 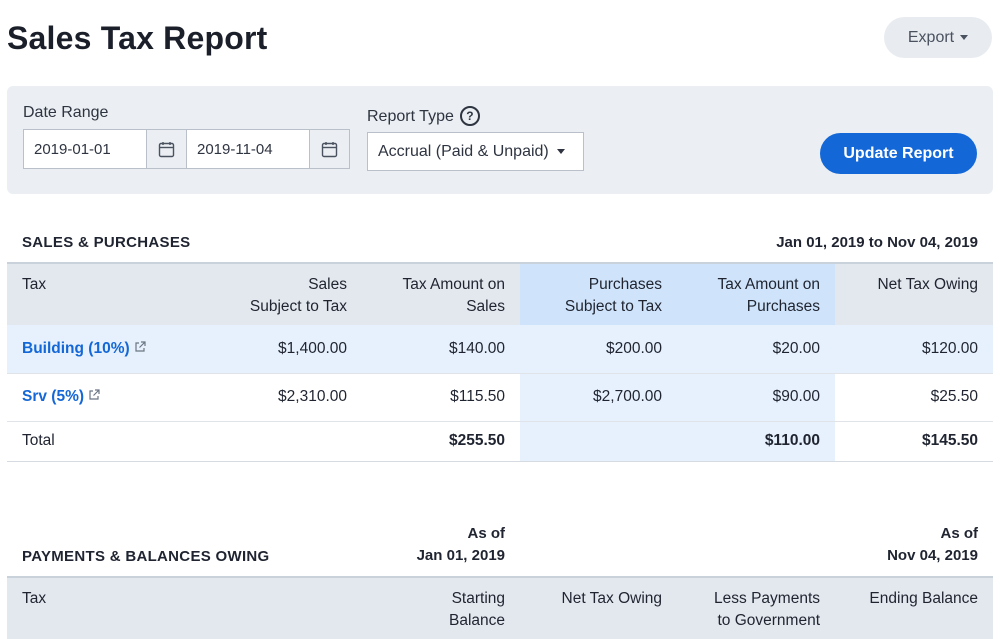 I want to click on sales-purchases-heading: SALES & PURCHASES, so click(x=106, y=242).